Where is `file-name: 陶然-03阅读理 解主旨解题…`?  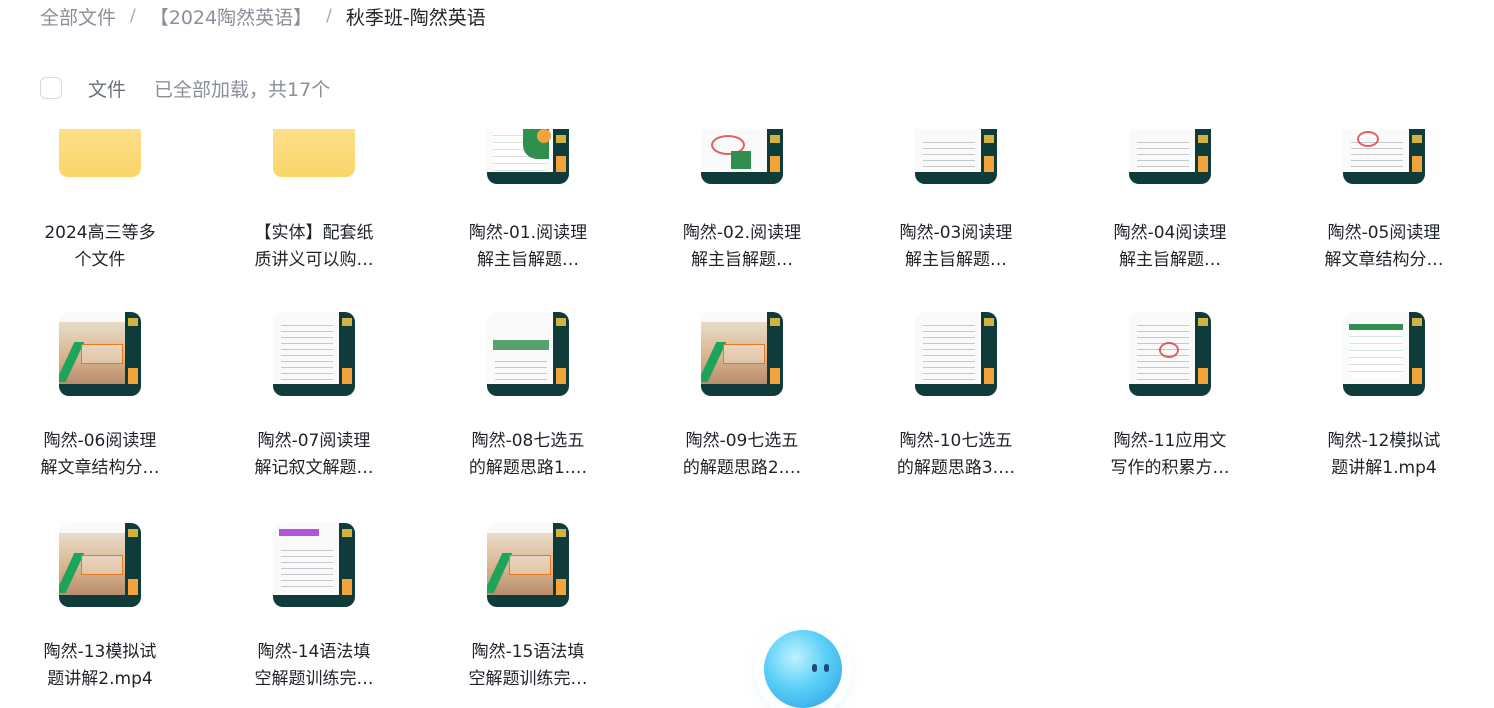 file-name: 陶然-03阅读理 解主旨解题… is located at coordinates (956, 246).